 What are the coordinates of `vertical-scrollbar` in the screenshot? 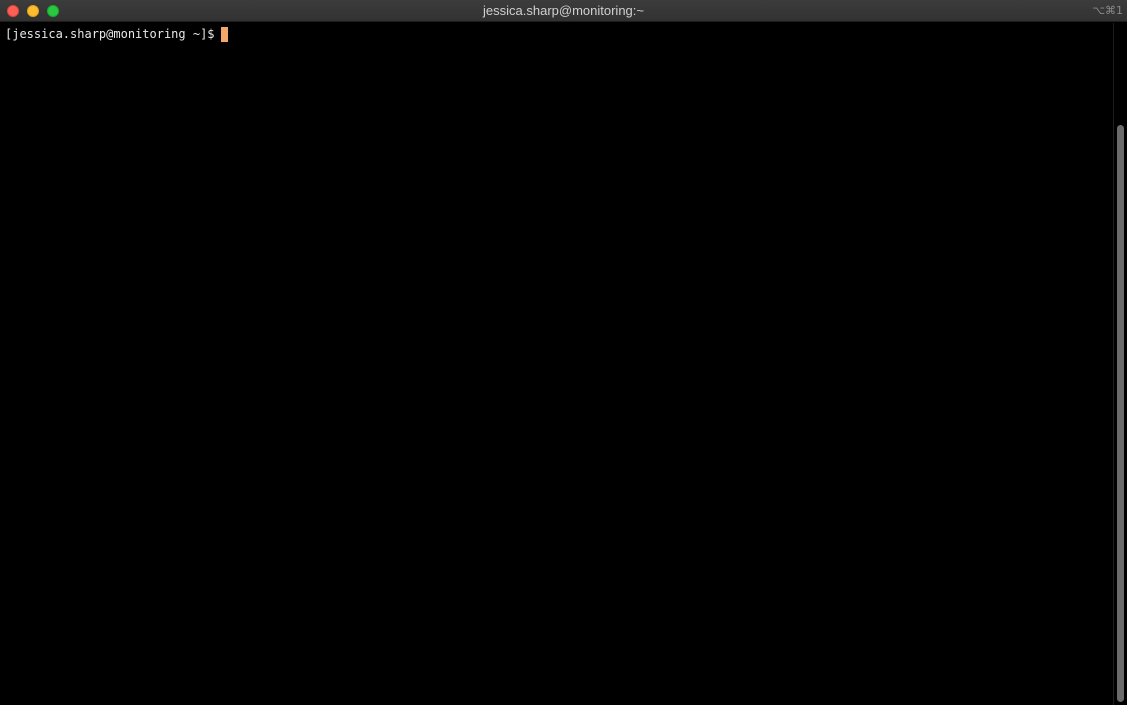 It's located at (1120, 364).